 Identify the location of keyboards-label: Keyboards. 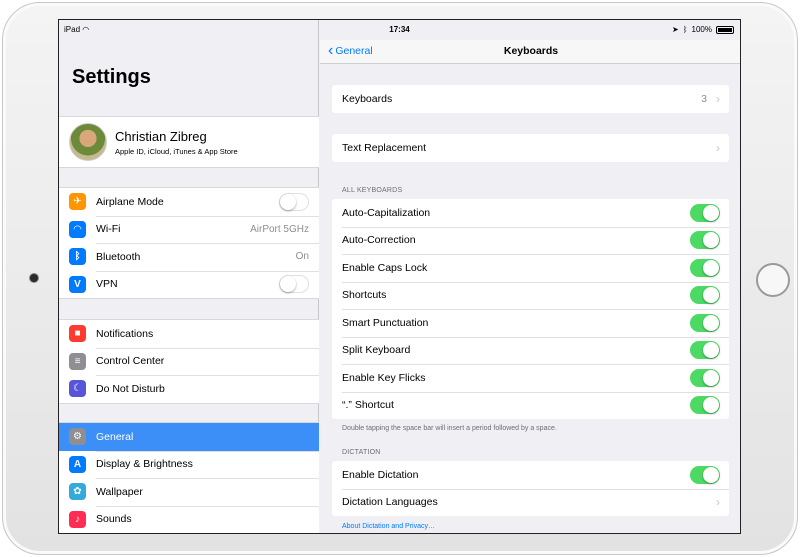
(367, 98).